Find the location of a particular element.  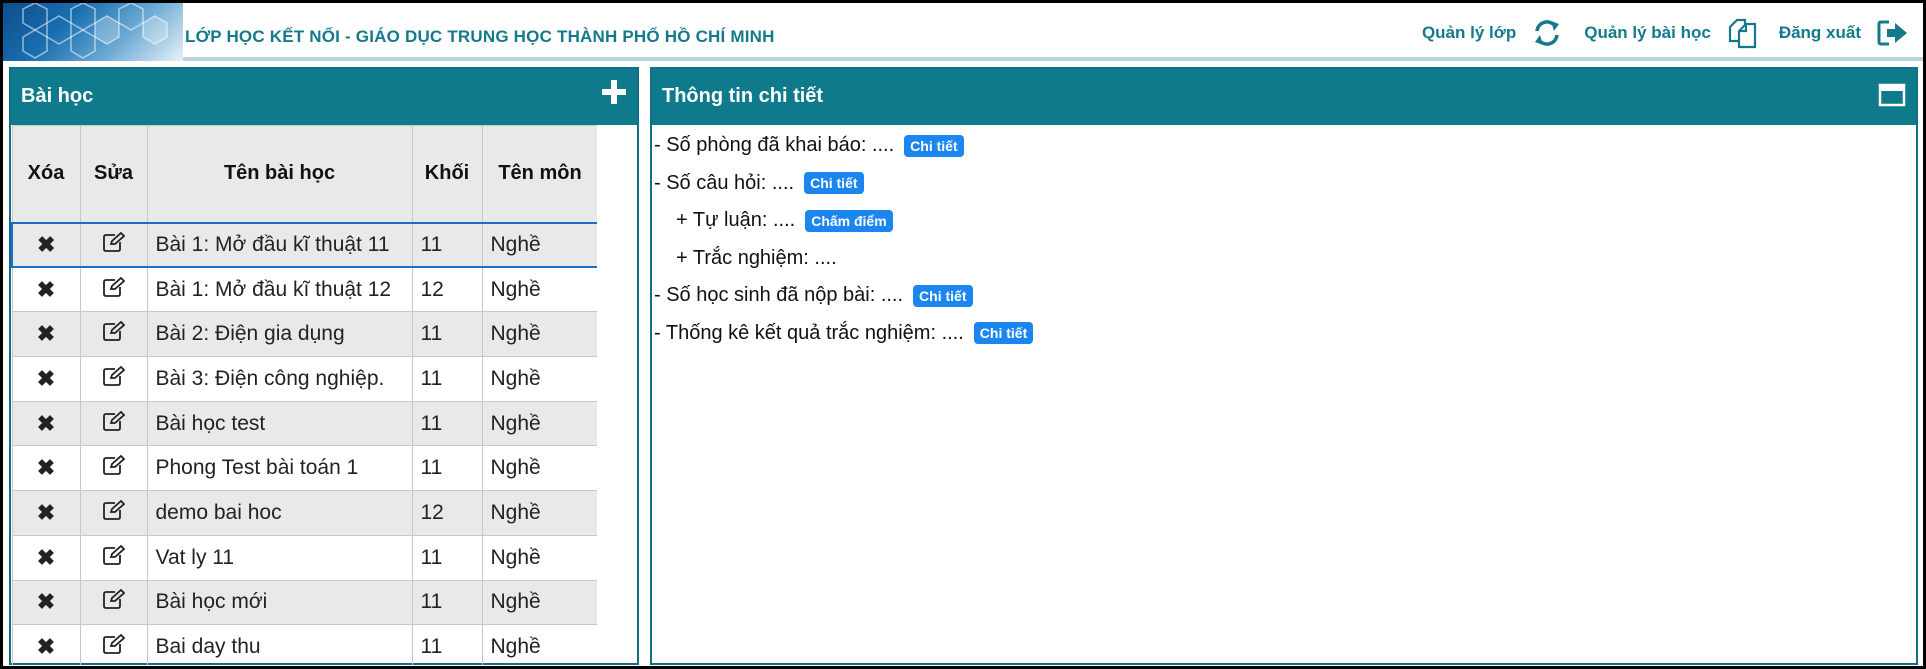

table-row: ✖ Bài học mới 11 Nghề is located at coordinates (304, 602).